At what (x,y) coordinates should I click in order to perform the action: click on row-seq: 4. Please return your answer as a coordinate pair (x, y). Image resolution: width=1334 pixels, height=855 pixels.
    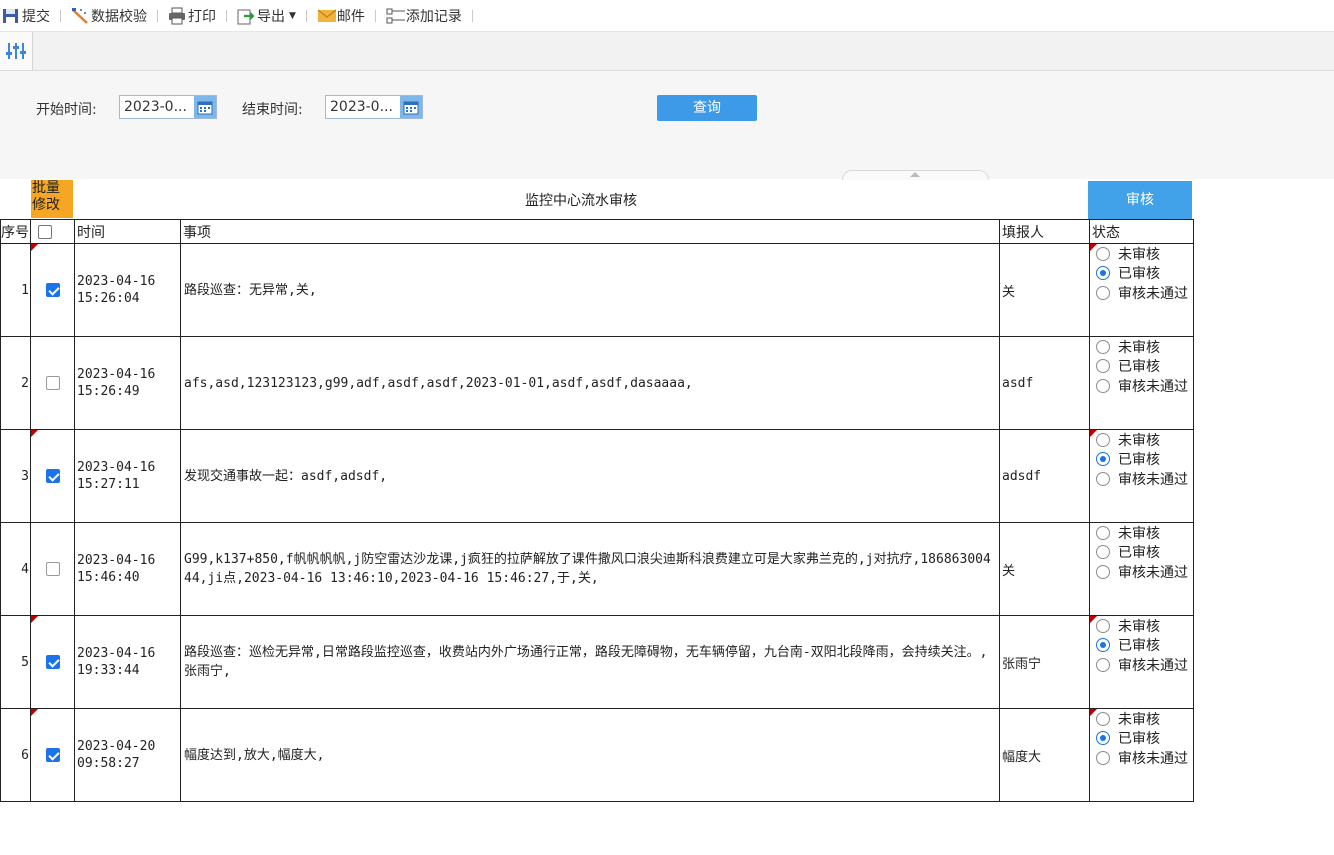
    Looking at the image, I should click on (15, 569).